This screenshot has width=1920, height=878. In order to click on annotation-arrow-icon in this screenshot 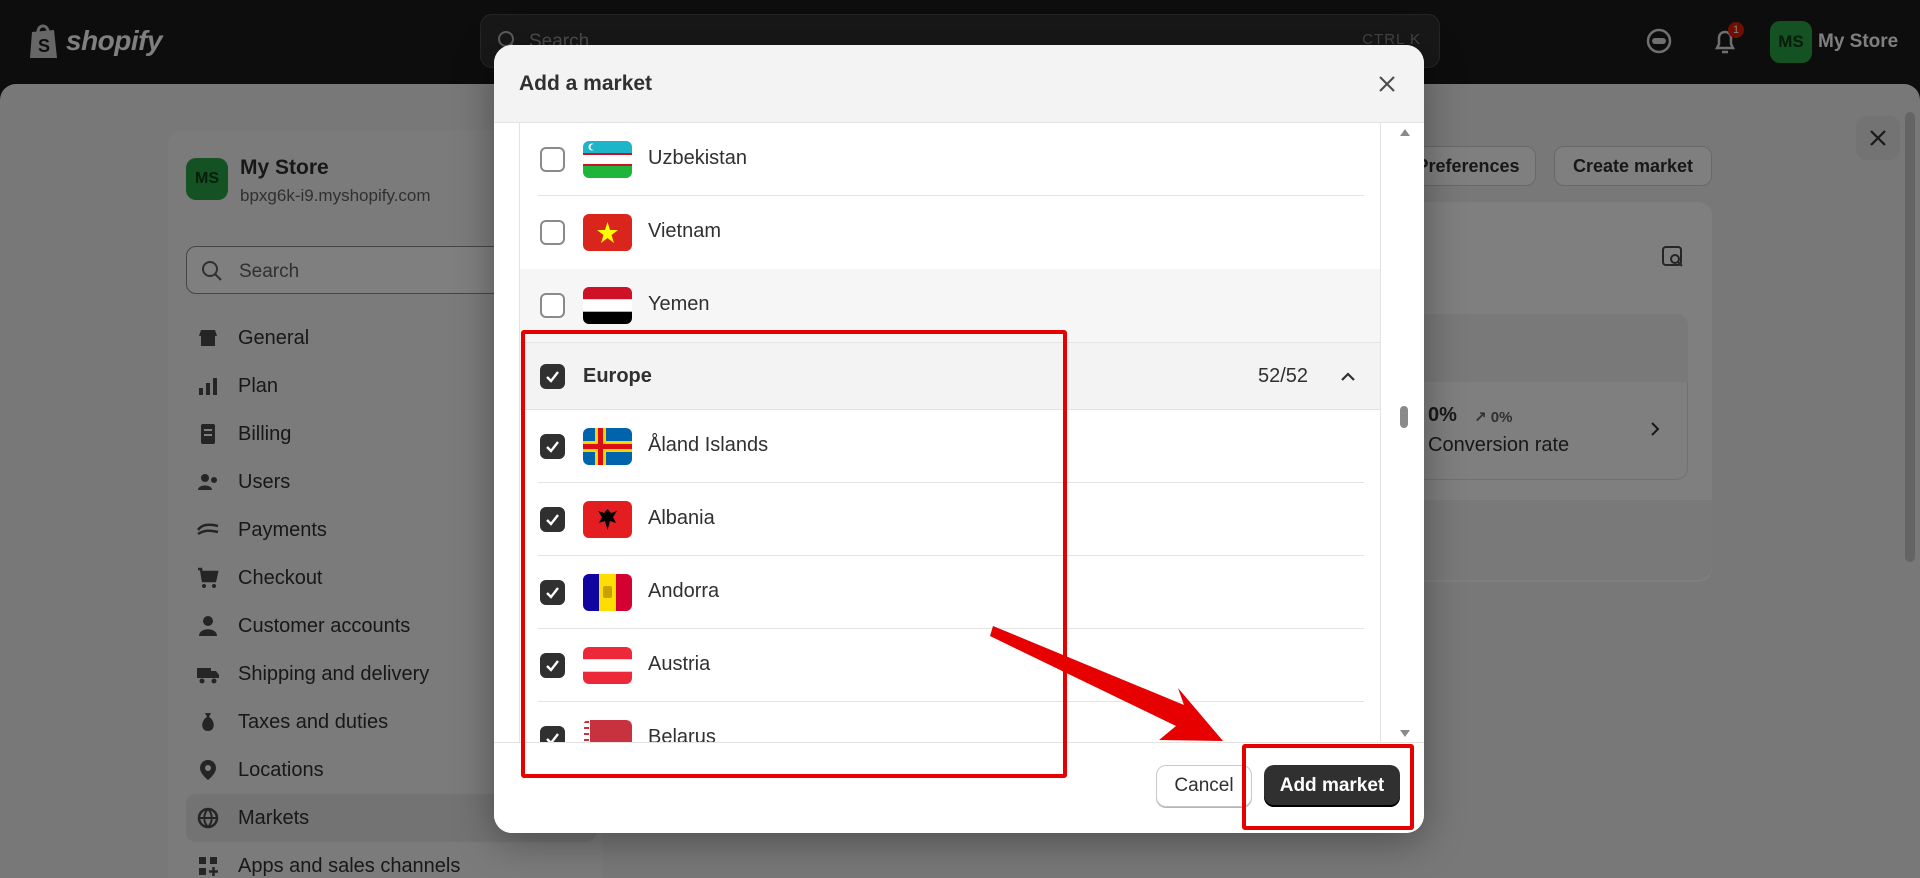, I will do `click(1106, 683)`.